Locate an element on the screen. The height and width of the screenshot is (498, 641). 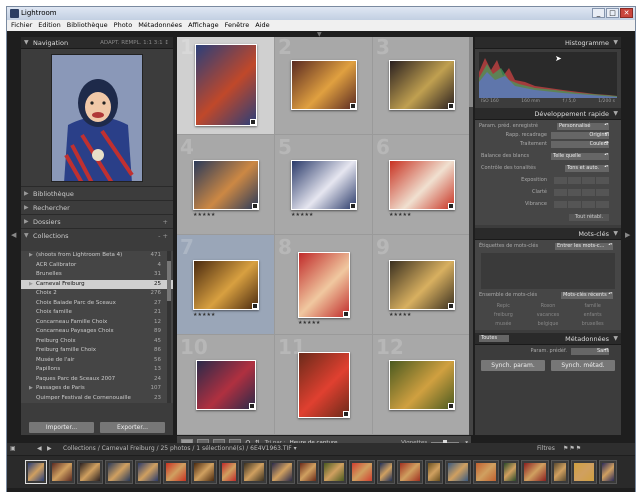
metadata-preset-dropdown: Sans is located at coordinates (590, 351).